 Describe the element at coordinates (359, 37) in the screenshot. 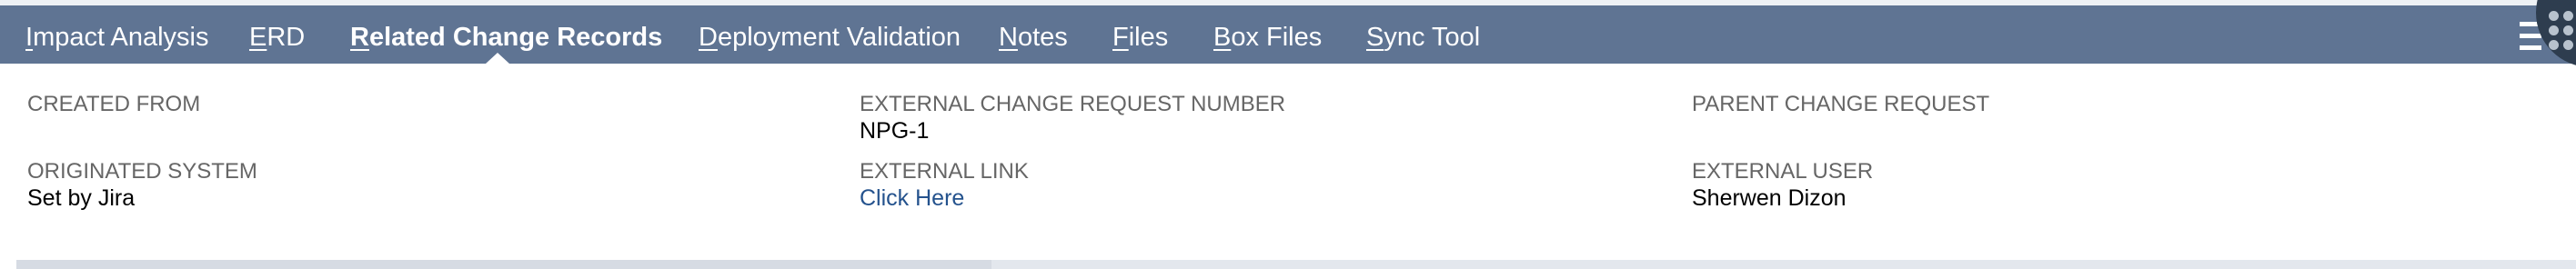

I see `tab-access-key: R` at that location.